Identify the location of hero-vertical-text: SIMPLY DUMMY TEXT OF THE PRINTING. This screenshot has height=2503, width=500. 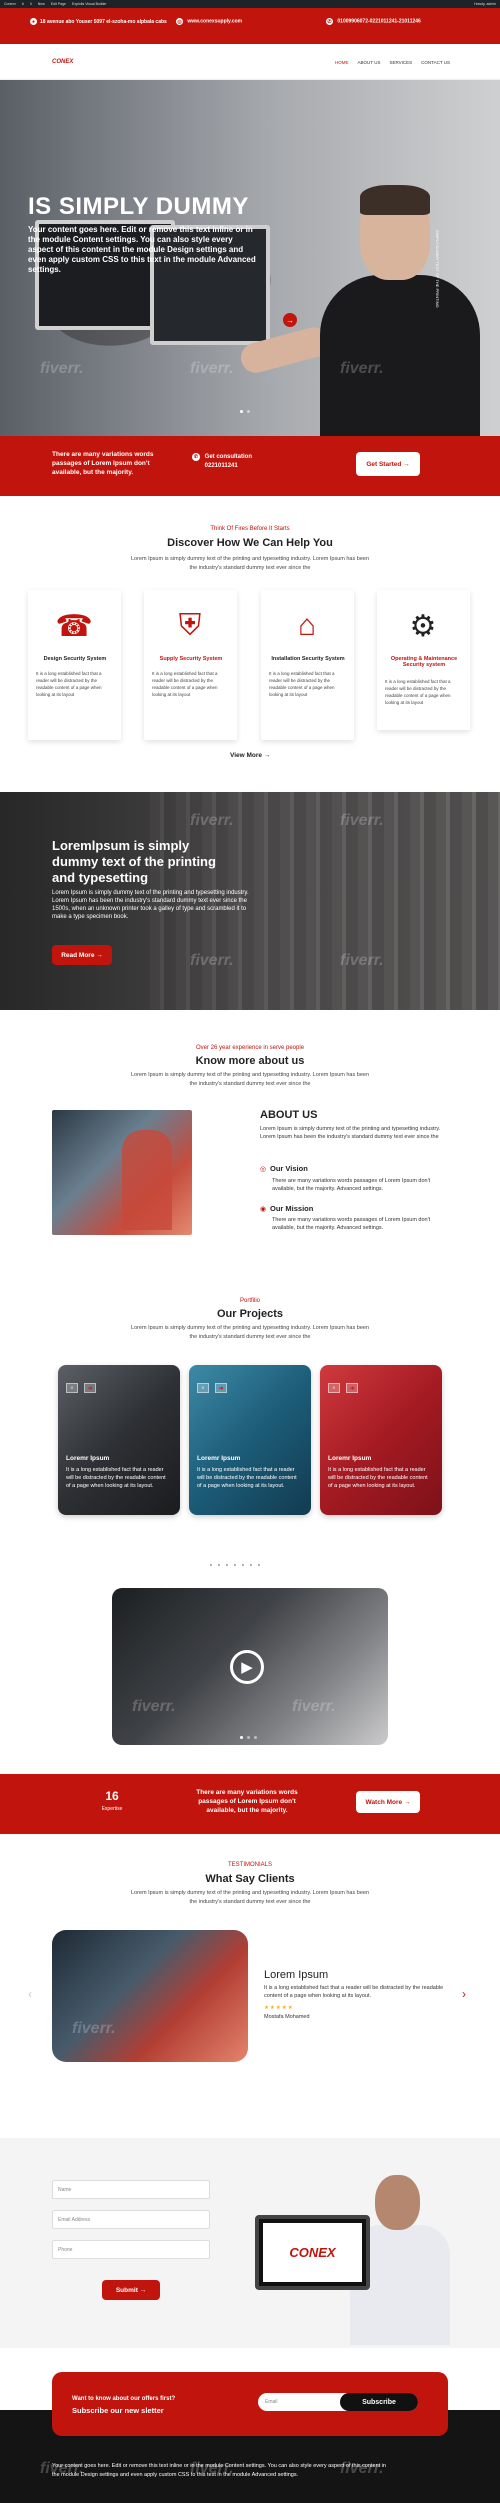
(437, 269).